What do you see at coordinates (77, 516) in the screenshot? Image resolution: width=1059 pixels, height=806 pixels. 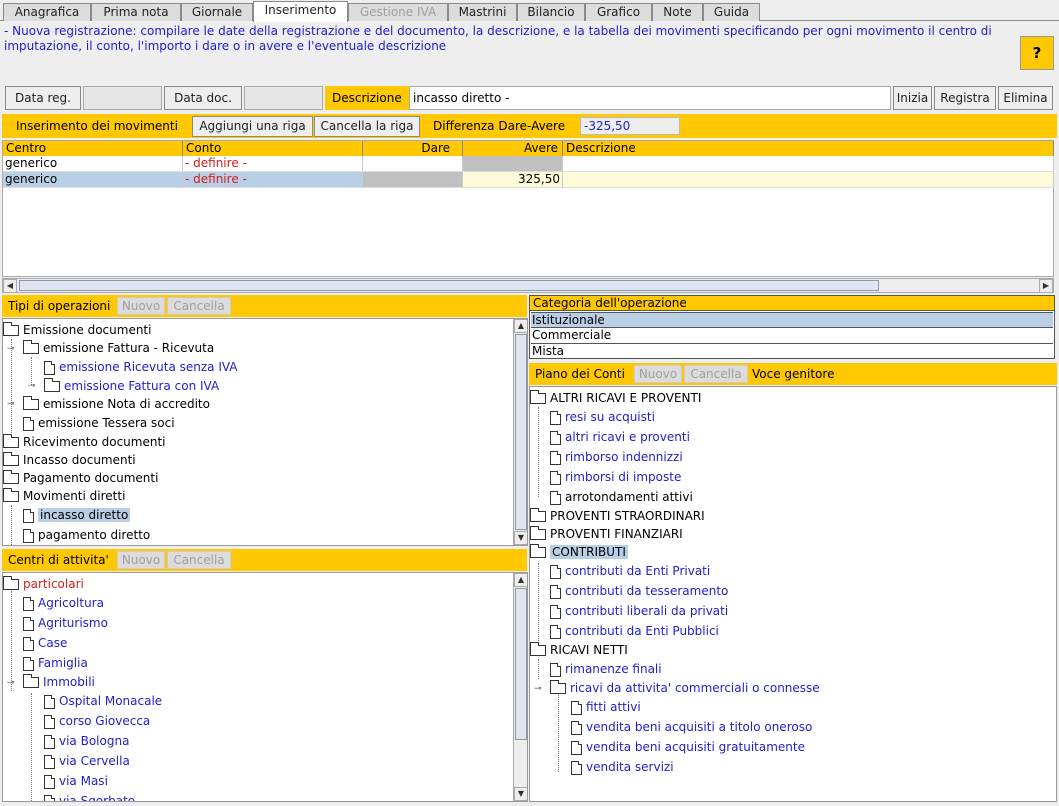 I see `tree-leaf-selected: incasso diretto` at bounding box center [77, 516].